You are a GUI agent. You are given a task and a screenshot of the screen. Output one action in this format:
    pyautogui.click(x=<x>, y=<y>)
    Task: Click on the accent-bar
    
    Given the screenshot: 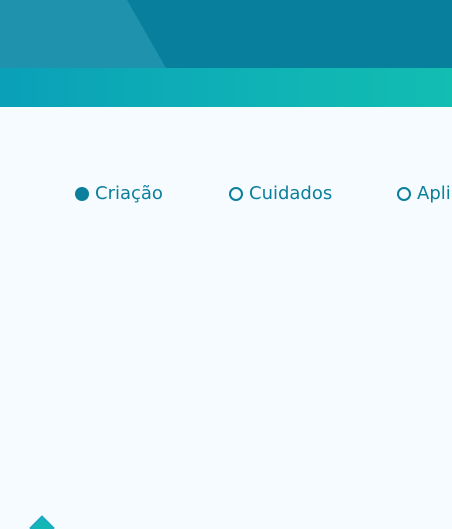 What is the action you would take?
    pyautogui.click(x=226, y=87)
    